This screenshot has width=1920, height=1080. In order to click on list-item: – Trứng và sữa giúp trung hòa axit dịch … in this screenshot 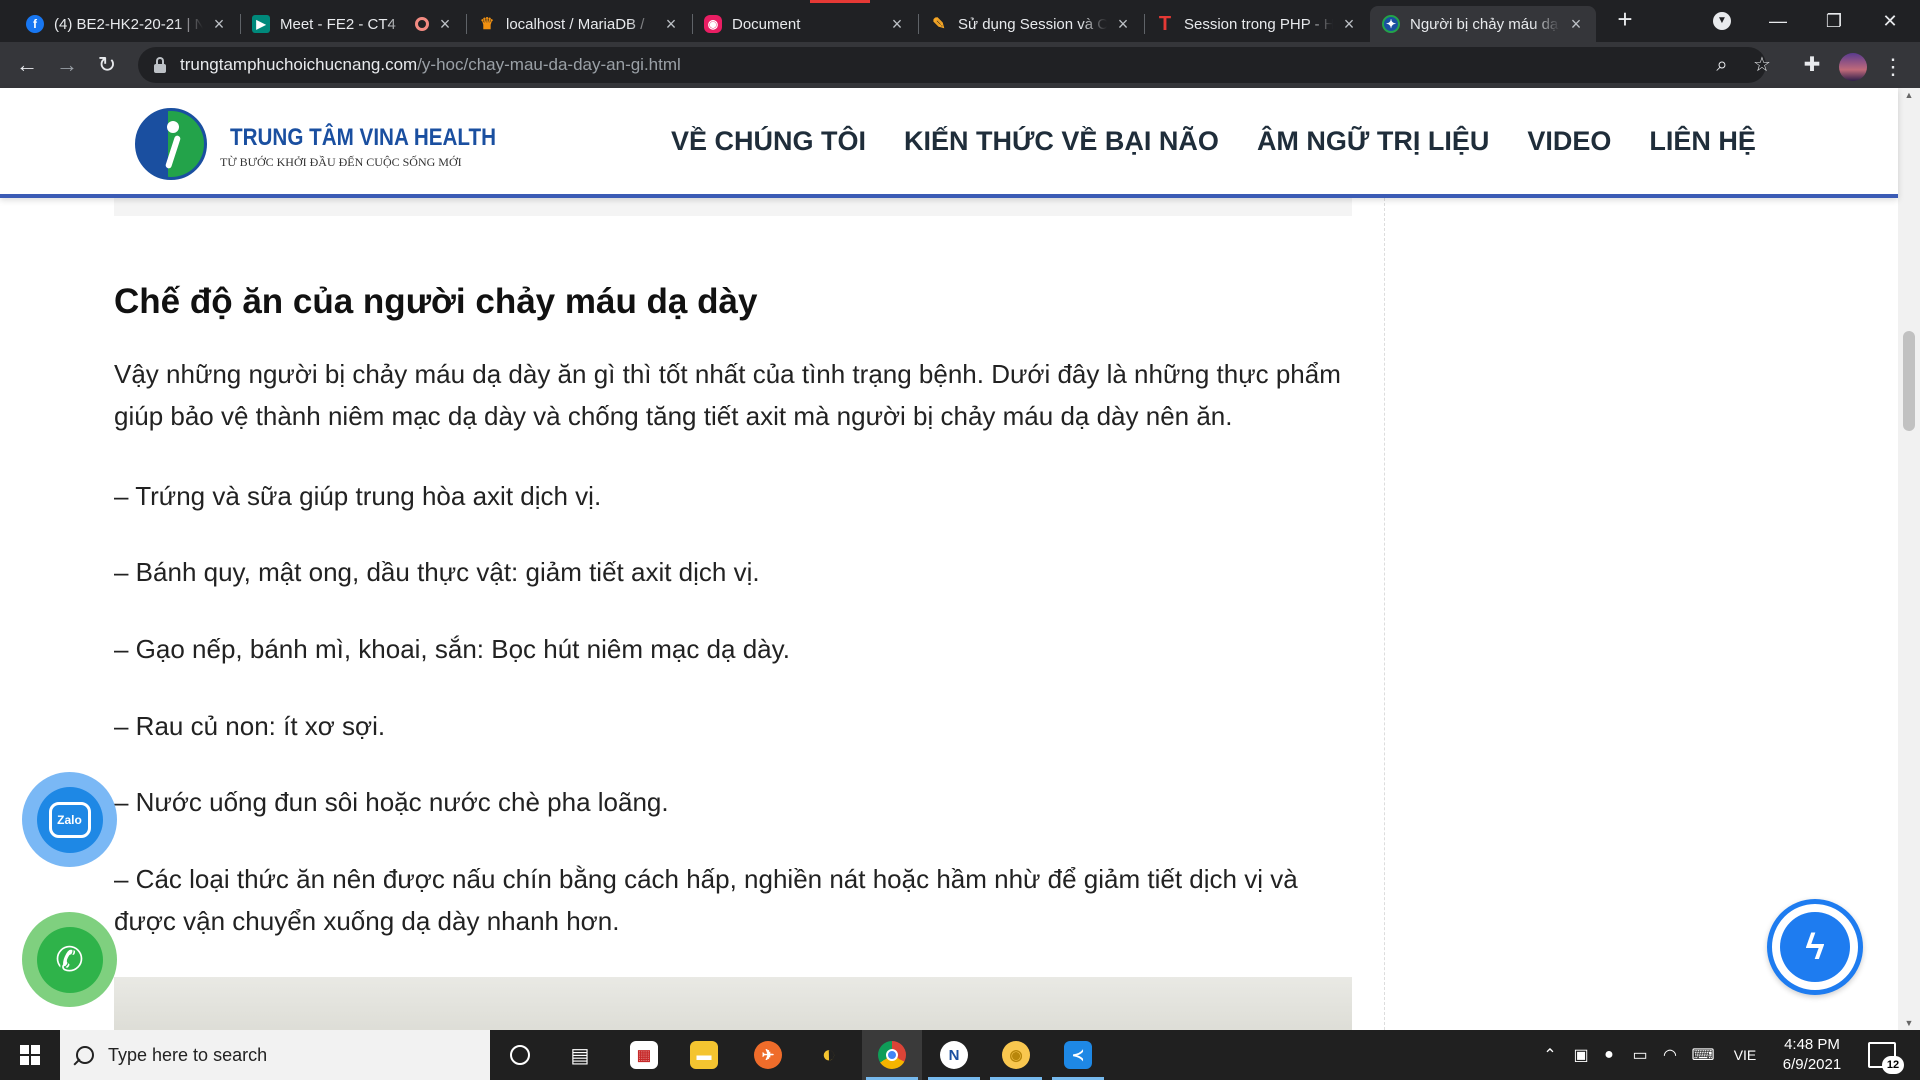, I will do `click(358, 496)`.